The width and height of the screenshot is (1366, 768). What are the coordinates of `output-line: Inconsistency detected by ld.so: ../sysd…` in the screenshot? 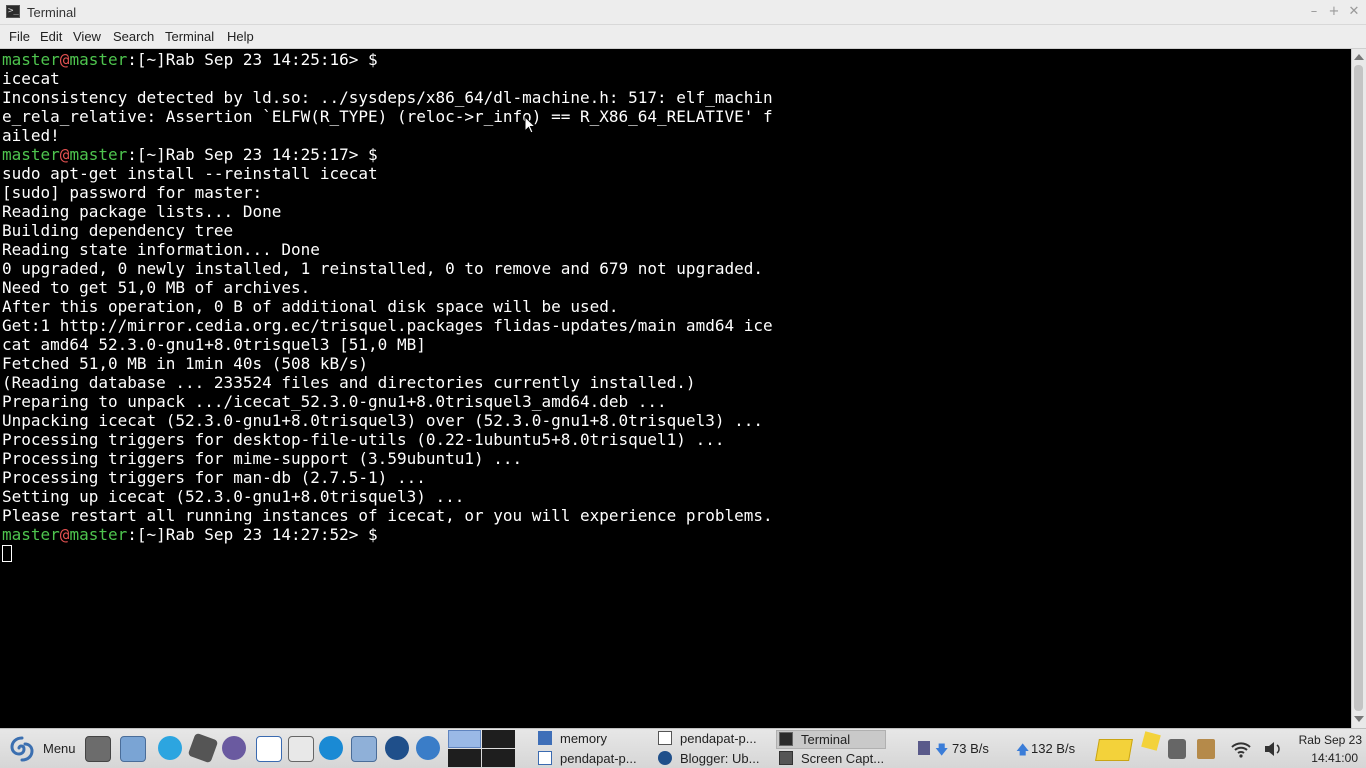 It's located at (387, 97).